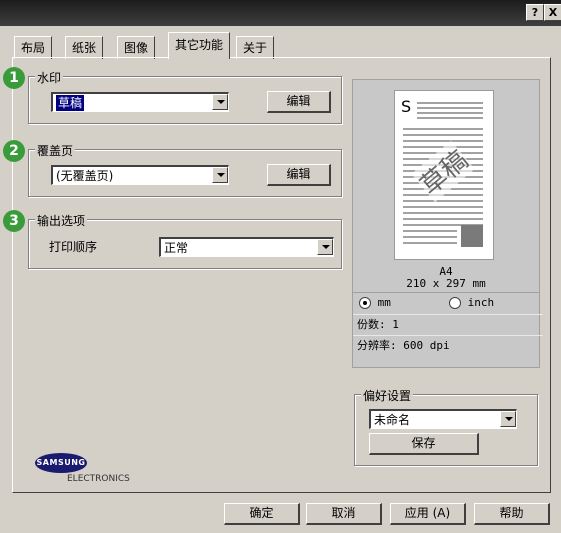 This screenshot has width=561, height=533. Describe the element at coordinates (481, 302) in the screenshot. I see `unit-inch-label: inch` at that location.